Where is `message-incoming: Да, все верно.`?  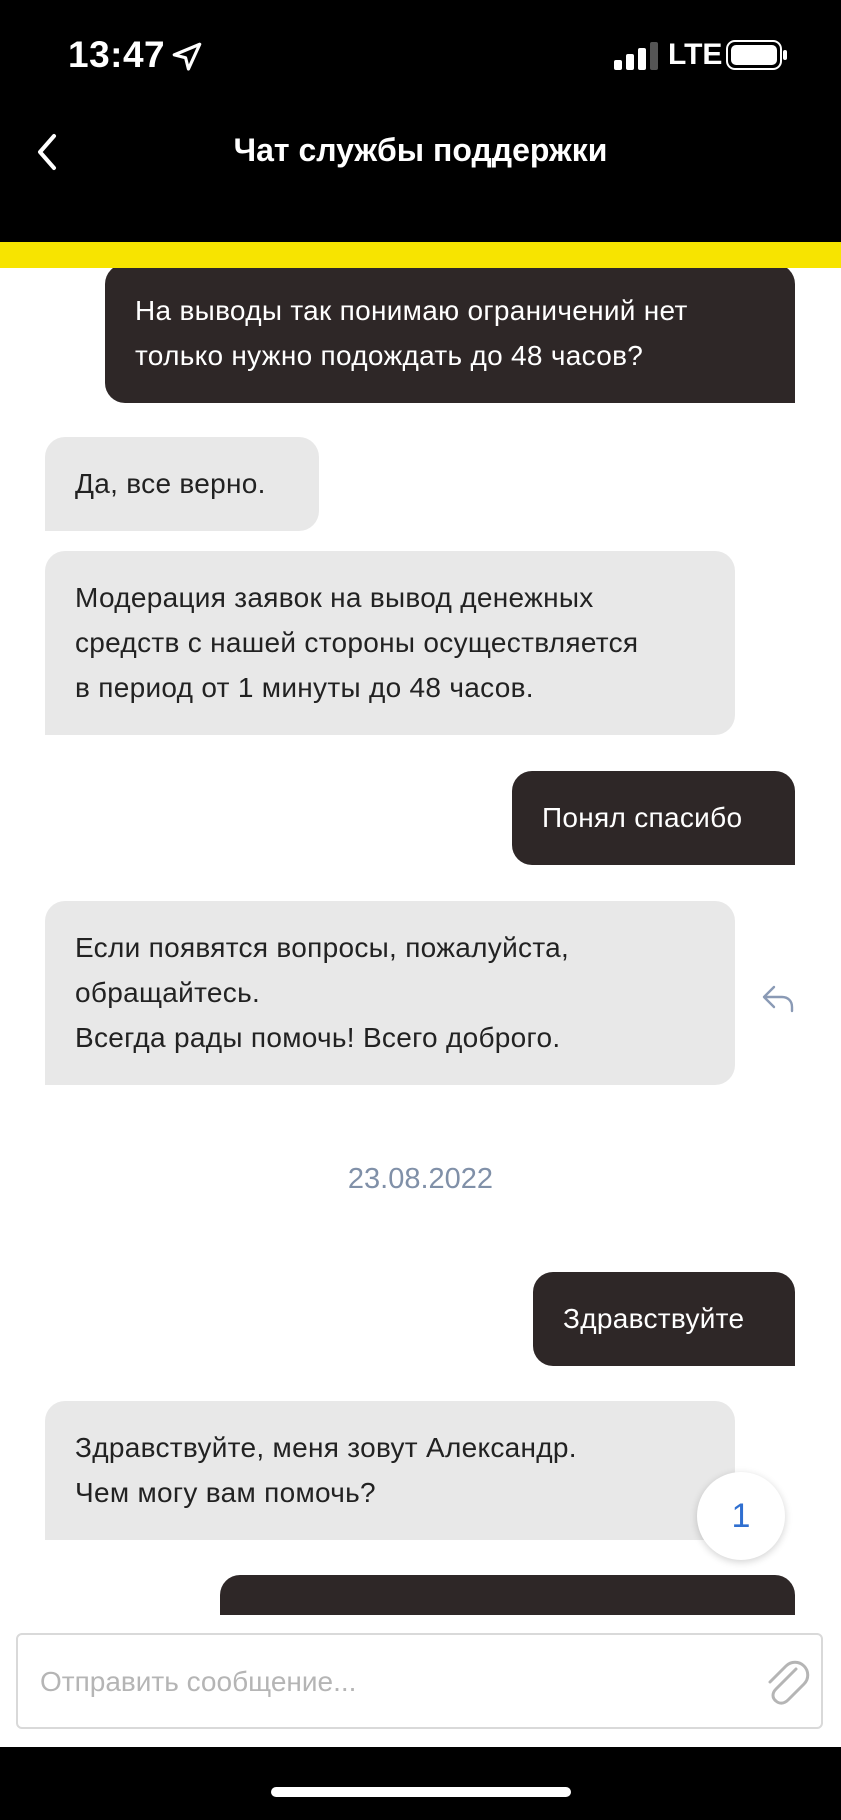 message-incoming: Да, все верно. is located at coordinates (182, 484).